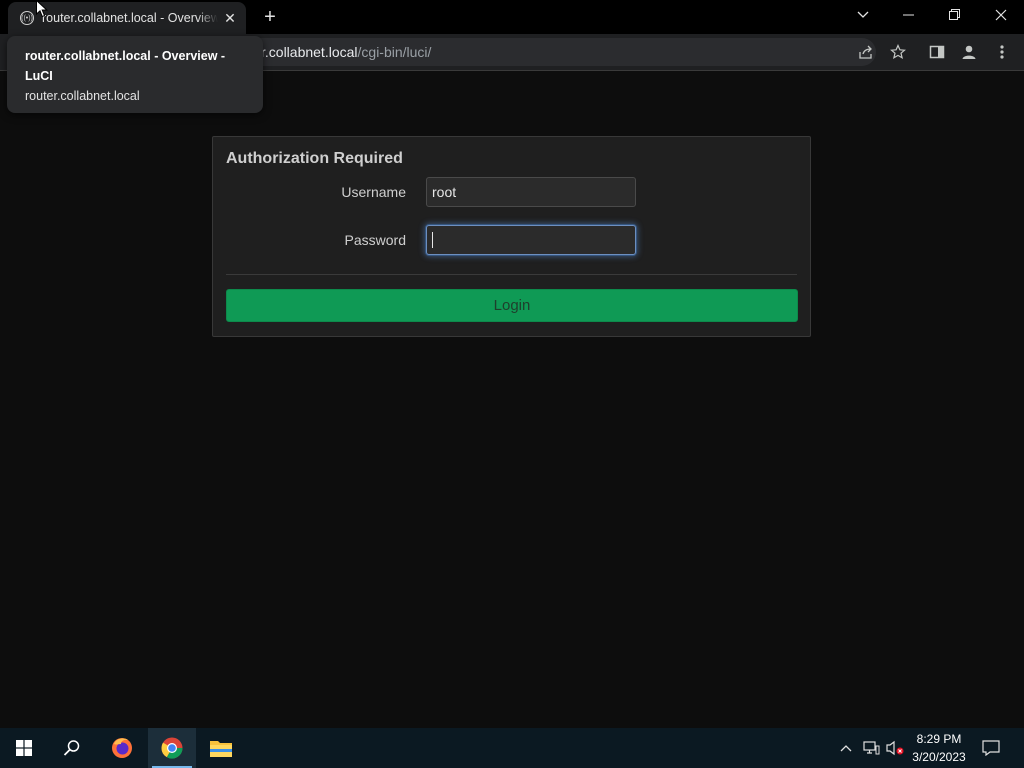 The width and height of the screenshot is (1024, 768). What do you see at coordinates (937, 52) in the screenshot?
I see `side-panel-icon` at bounding box center [937, 52].